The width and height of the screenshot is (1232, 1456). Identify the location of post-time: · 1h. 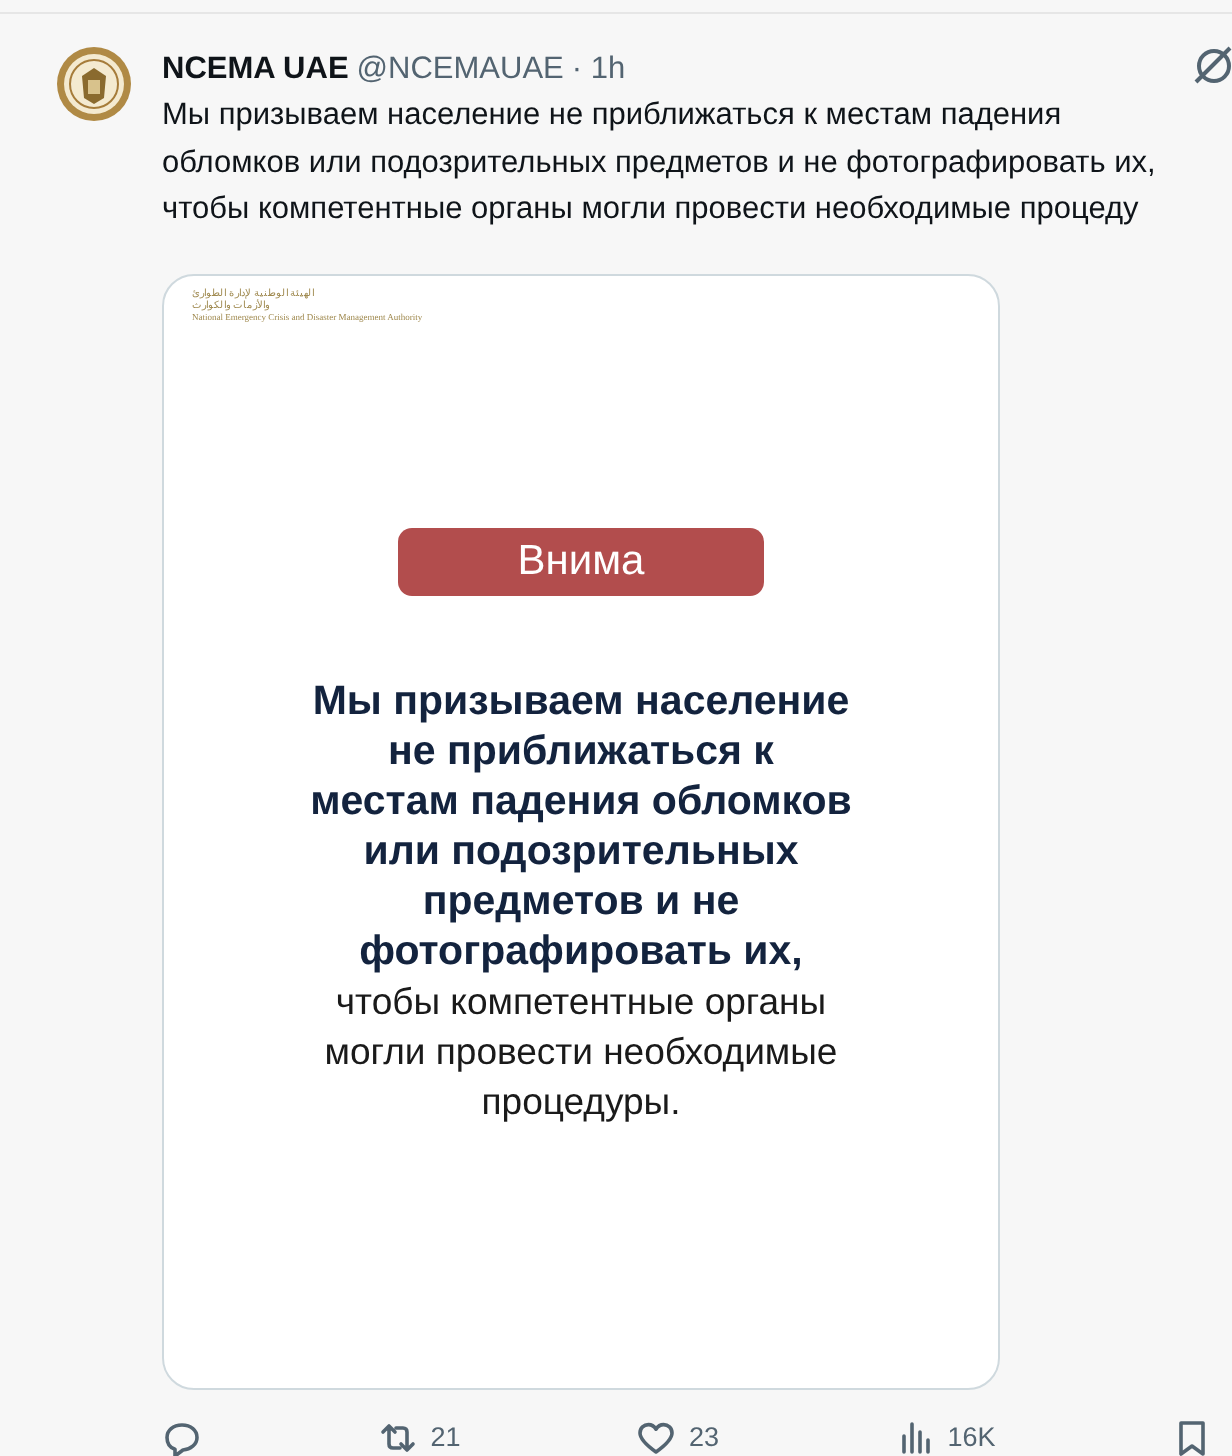
(598, 69).